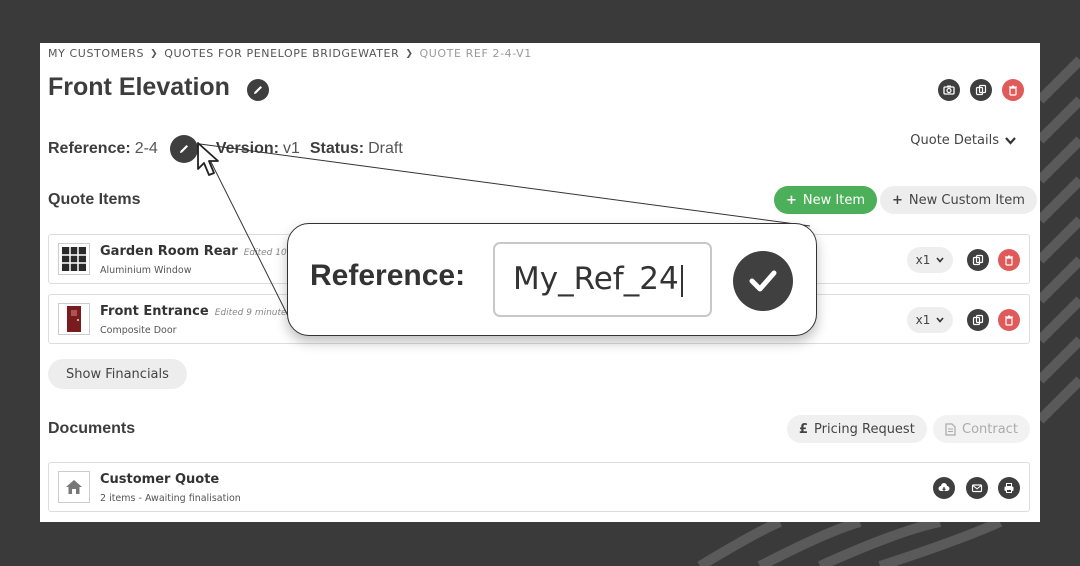 The width and height of the screenshot is (1080, 566). I want to click on text-caret, so click(681, 280).